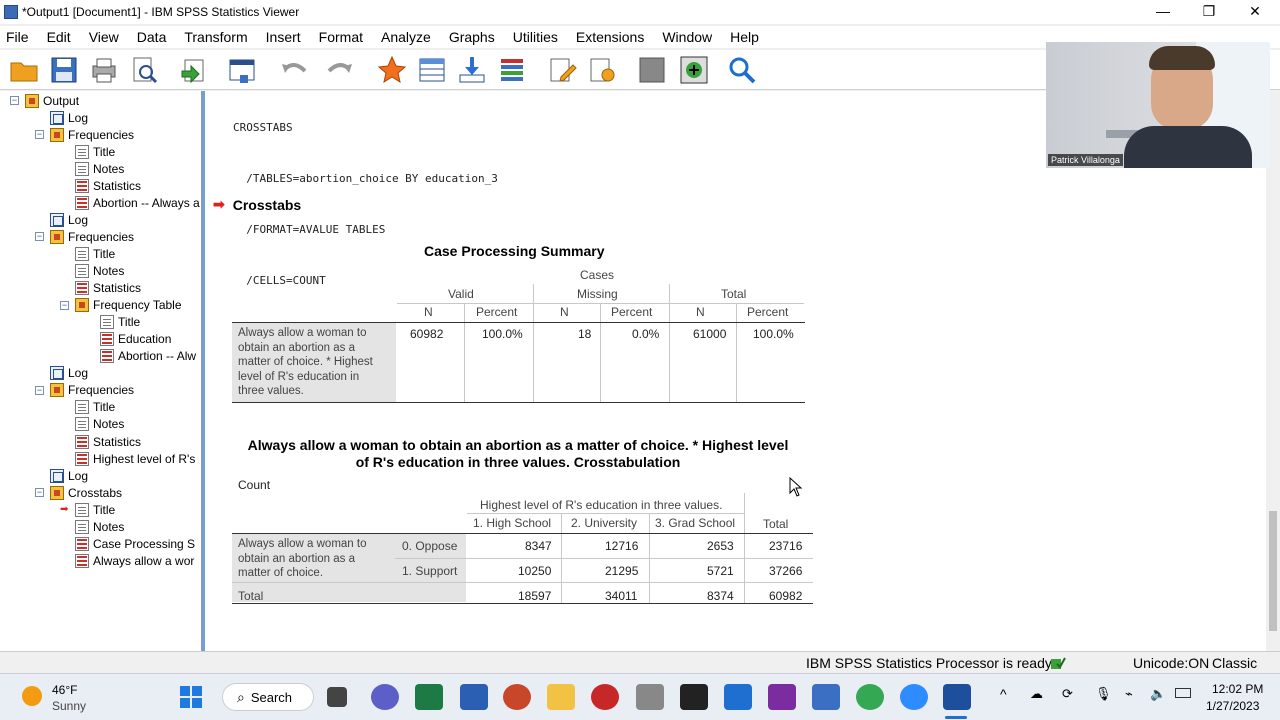 This screenshot has height=720, width=1280. Describe the element at coordinates (191, 697) in the screenshot. I see `start-windows-icon` at that location.